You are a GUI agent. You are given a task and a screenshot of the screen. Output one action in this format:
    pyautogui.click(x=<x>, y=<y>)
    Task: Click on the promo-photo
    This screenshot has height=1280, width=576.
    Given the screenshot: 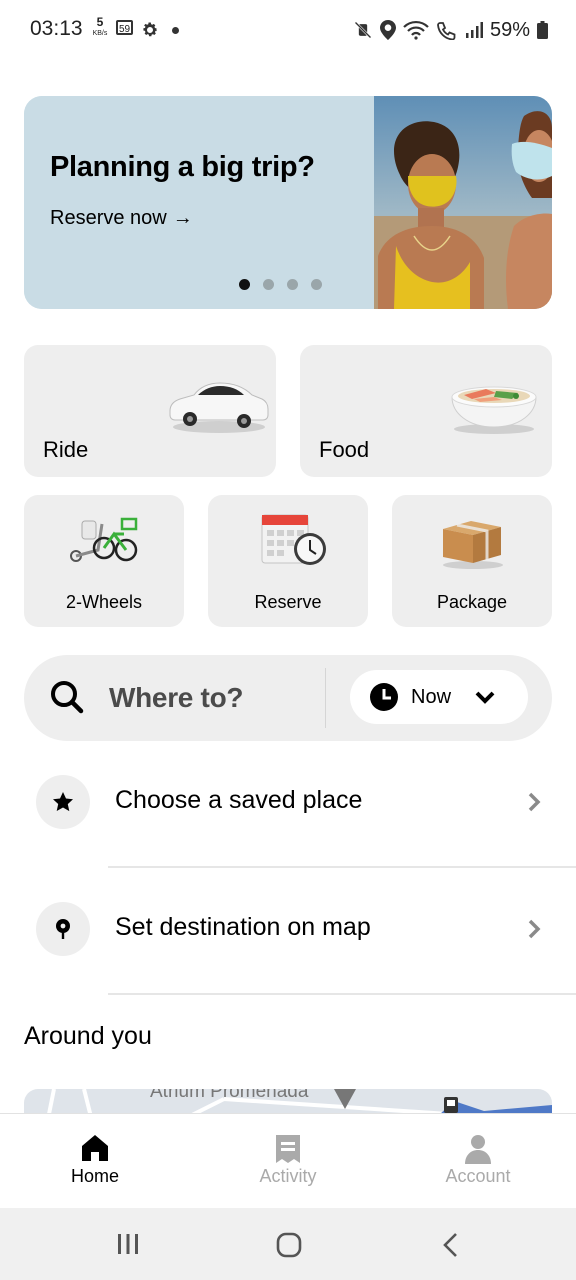 What is the action you would take?
    pyautogui.click(x=463, y=202)
    